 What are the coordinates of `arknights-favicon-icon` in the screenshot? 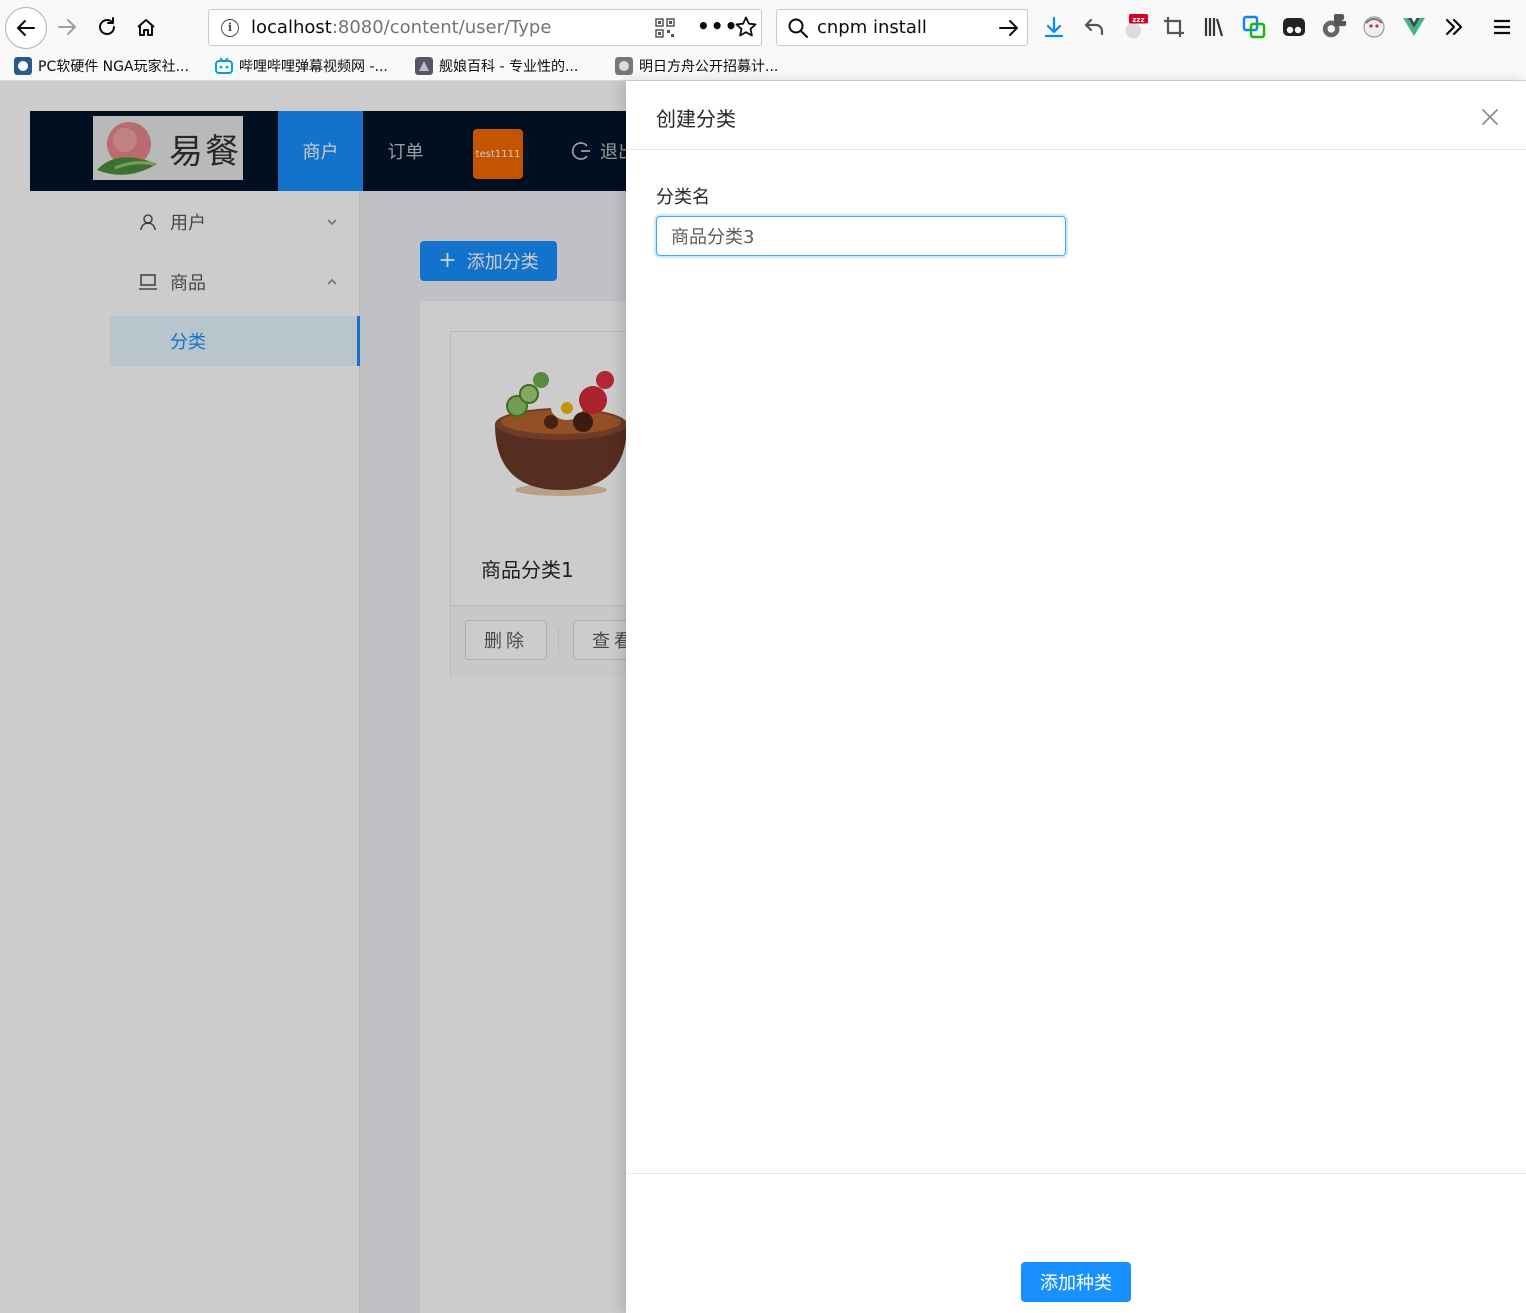 It's located at (624, 66).